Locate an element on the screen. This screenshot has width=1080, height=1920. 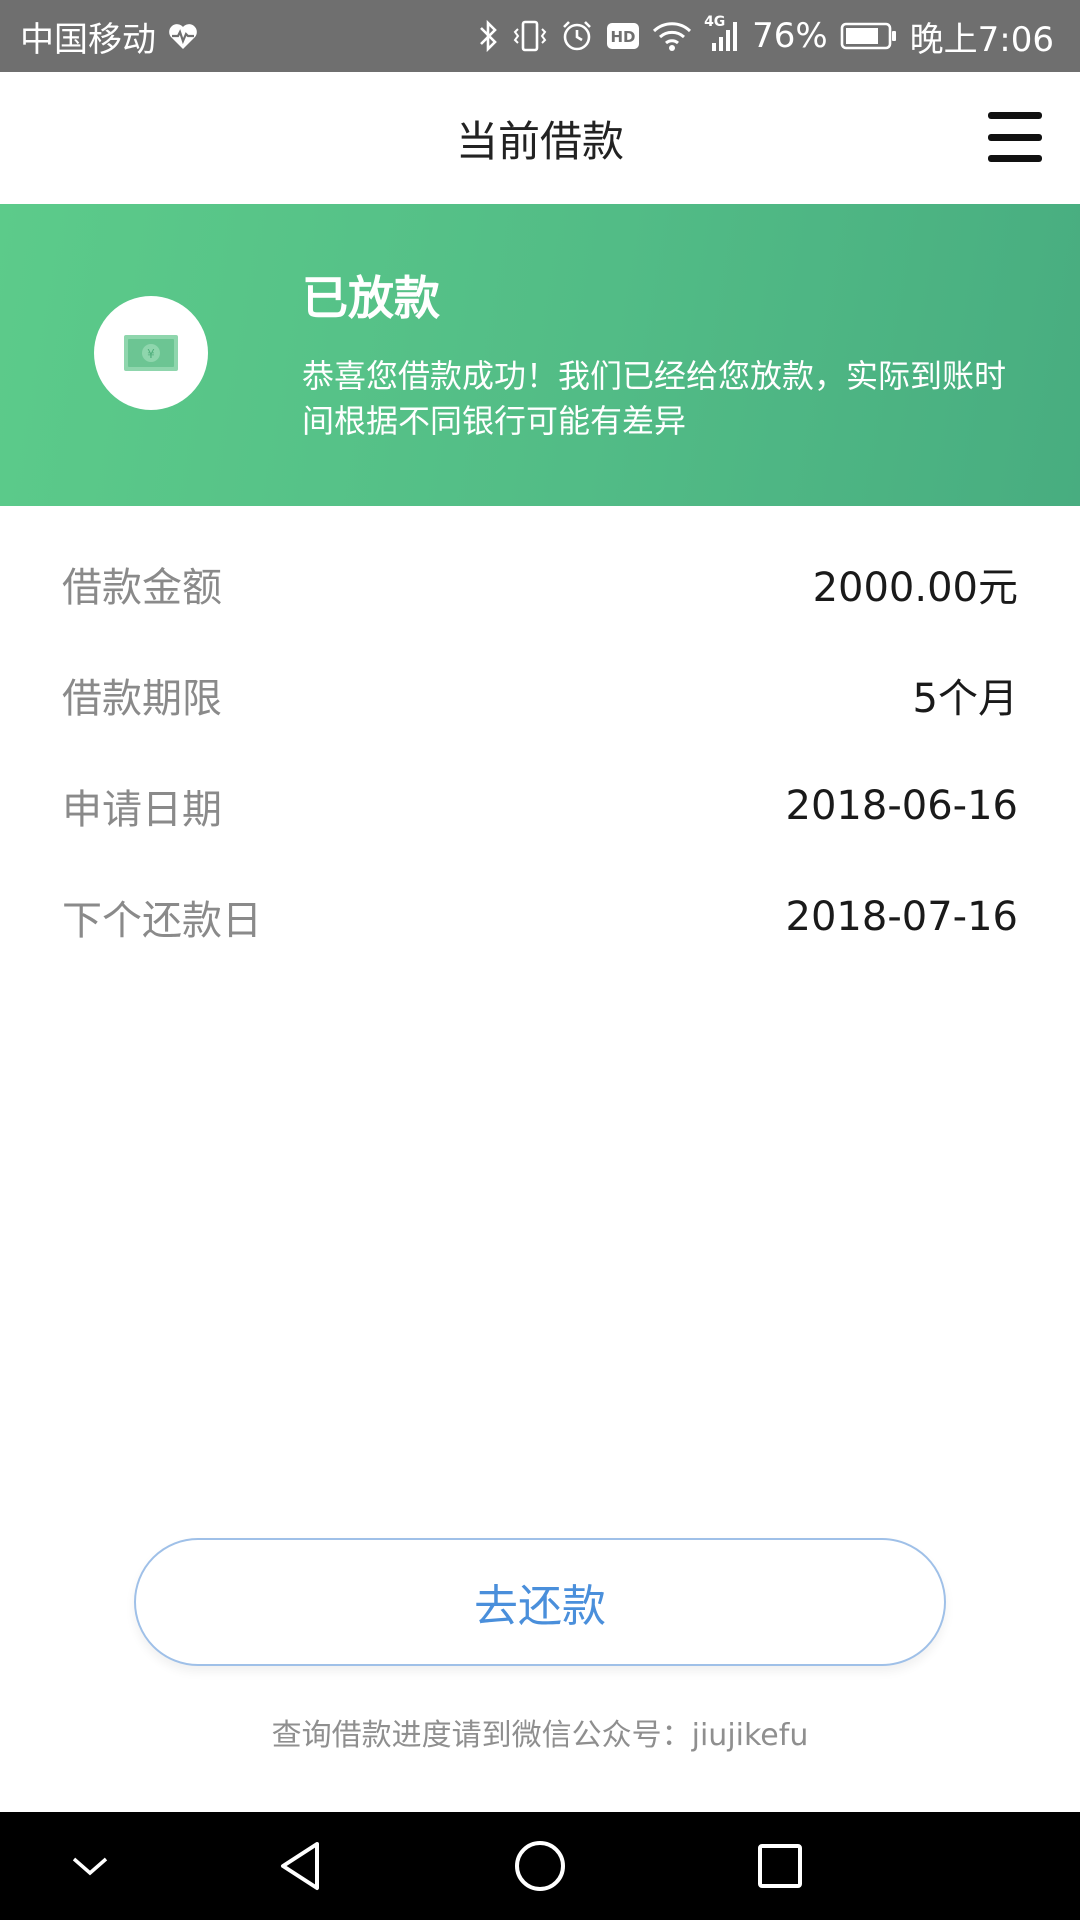
status-bar-left: 中国移动 is located at coordinates (109, 36).